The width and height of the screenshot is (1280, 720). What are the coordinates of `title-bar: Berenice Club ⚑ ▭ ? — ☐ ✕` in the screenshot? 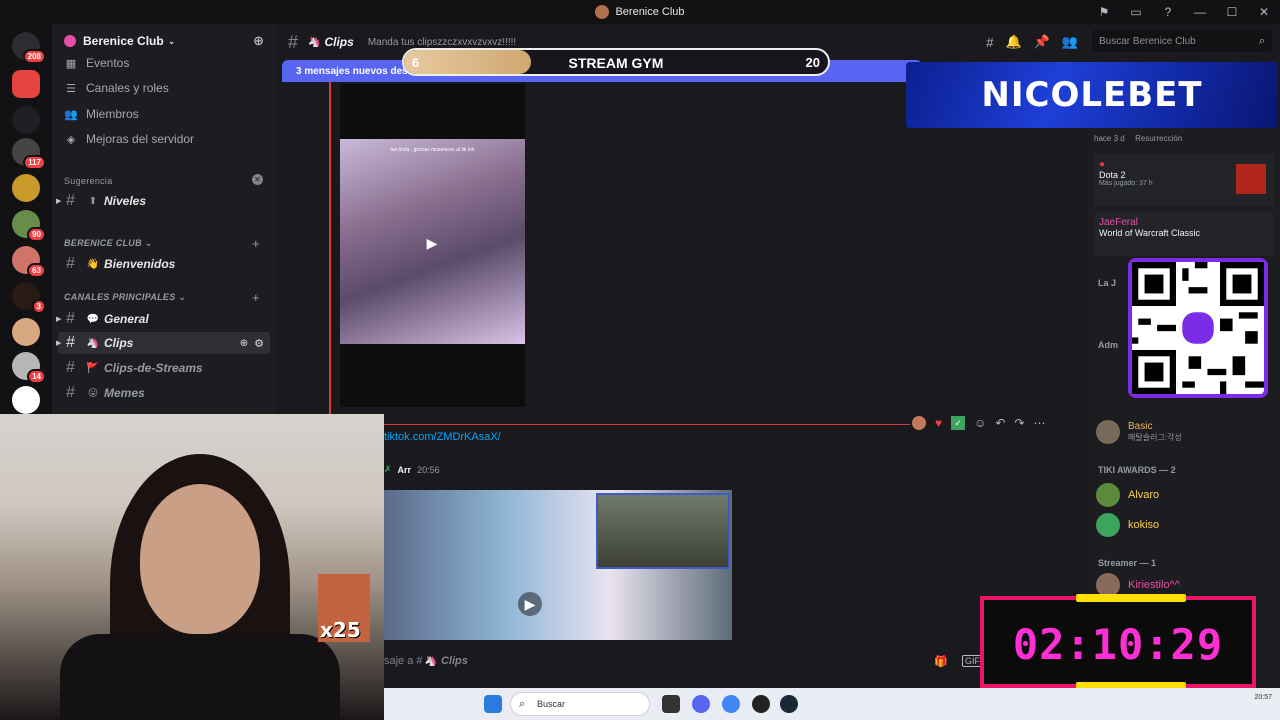 It's located at (640, 12).